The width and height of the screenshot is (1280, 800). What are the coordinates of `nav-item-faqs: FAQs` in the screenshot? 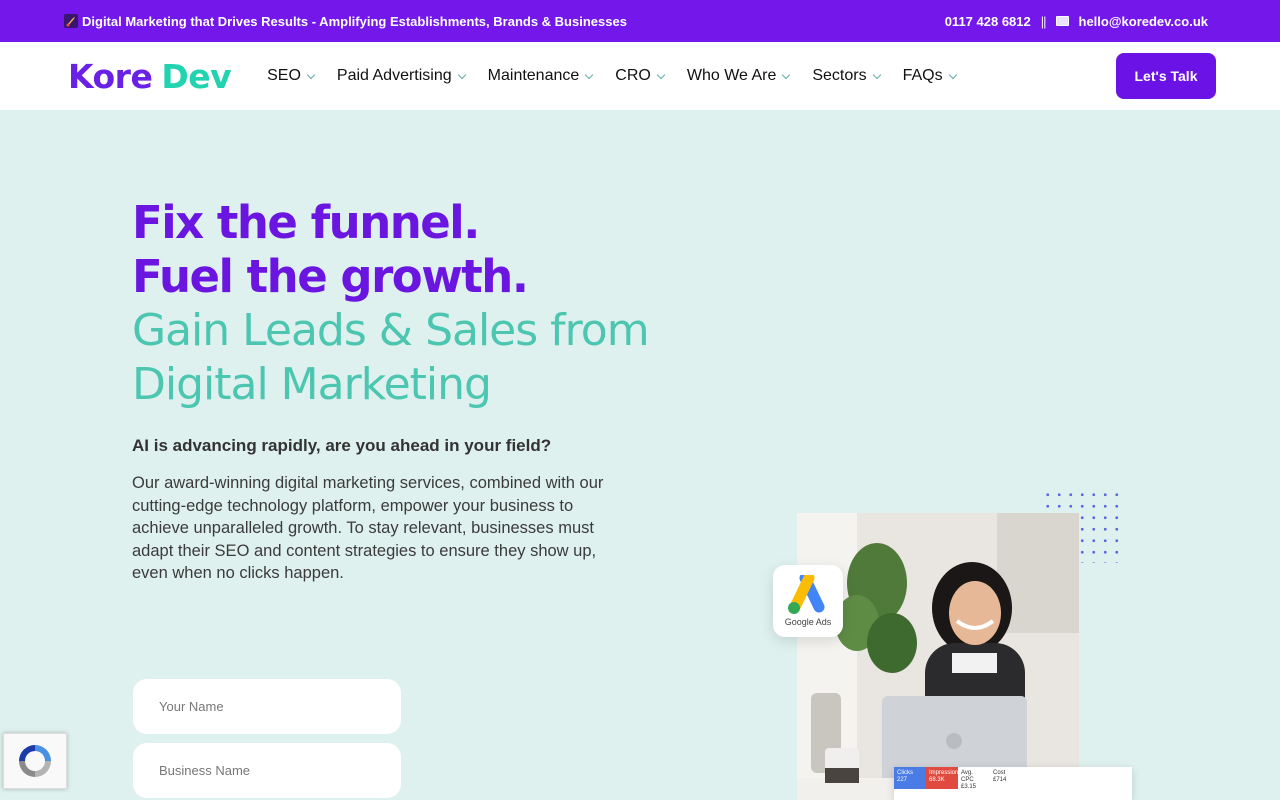 It's located at (929, 76).